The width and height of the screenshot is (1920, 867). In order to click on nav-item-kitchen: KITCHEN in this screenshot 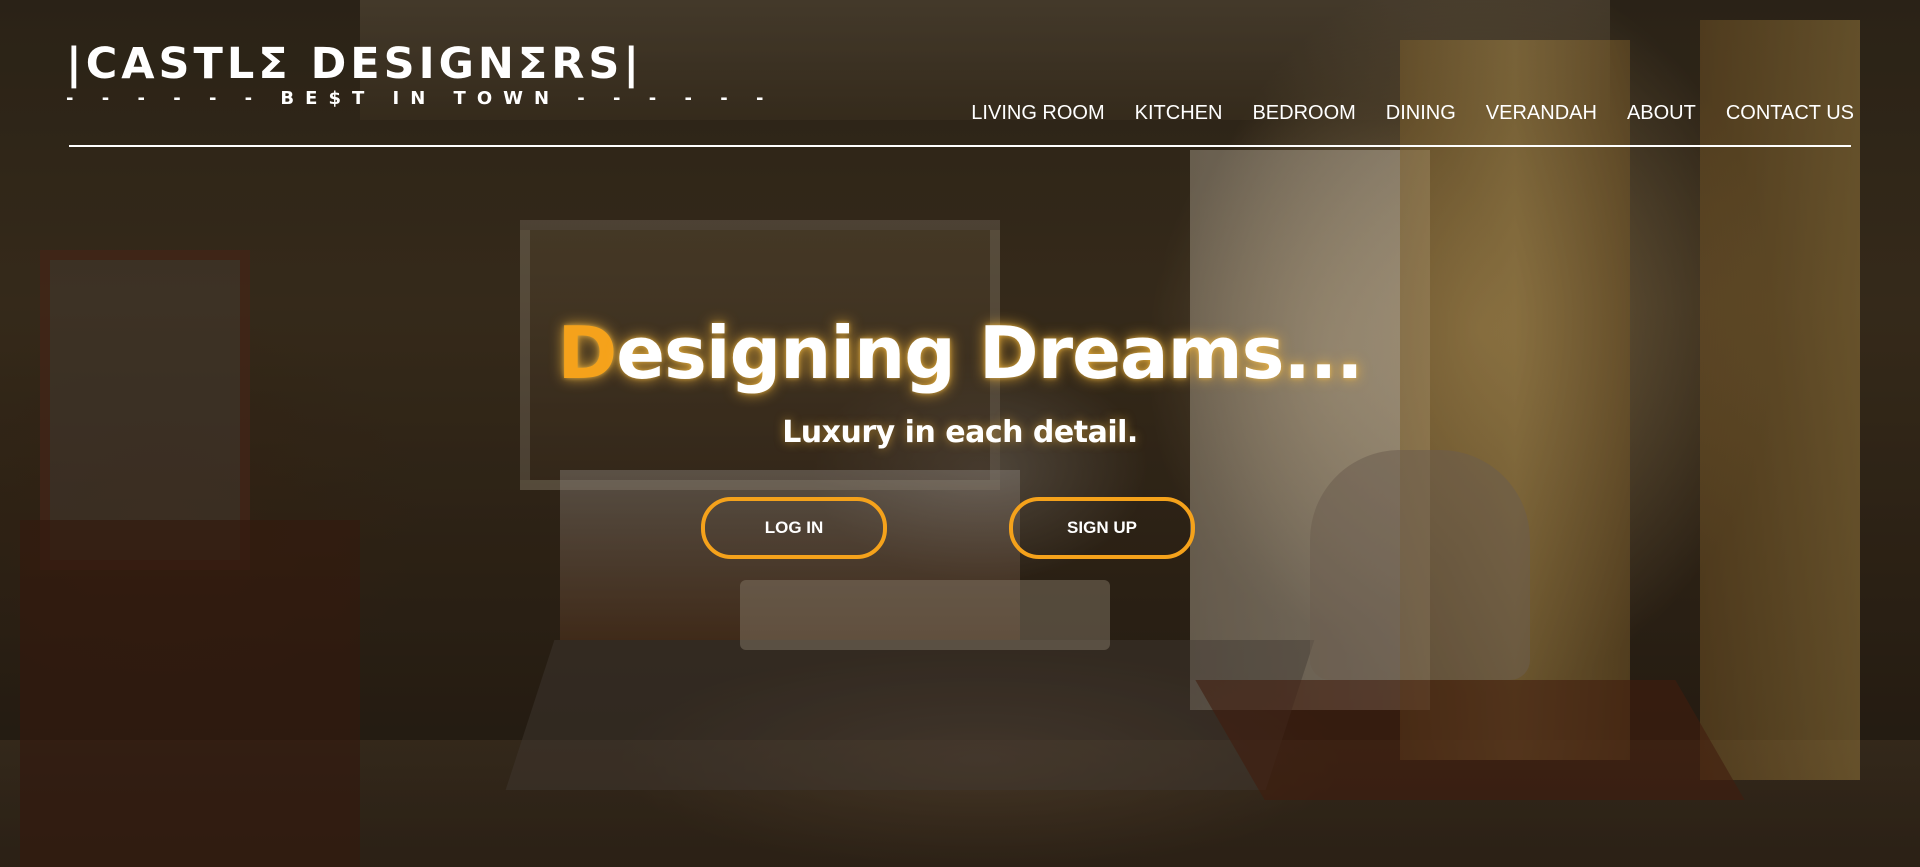, I will do `click(1179, 113)`.